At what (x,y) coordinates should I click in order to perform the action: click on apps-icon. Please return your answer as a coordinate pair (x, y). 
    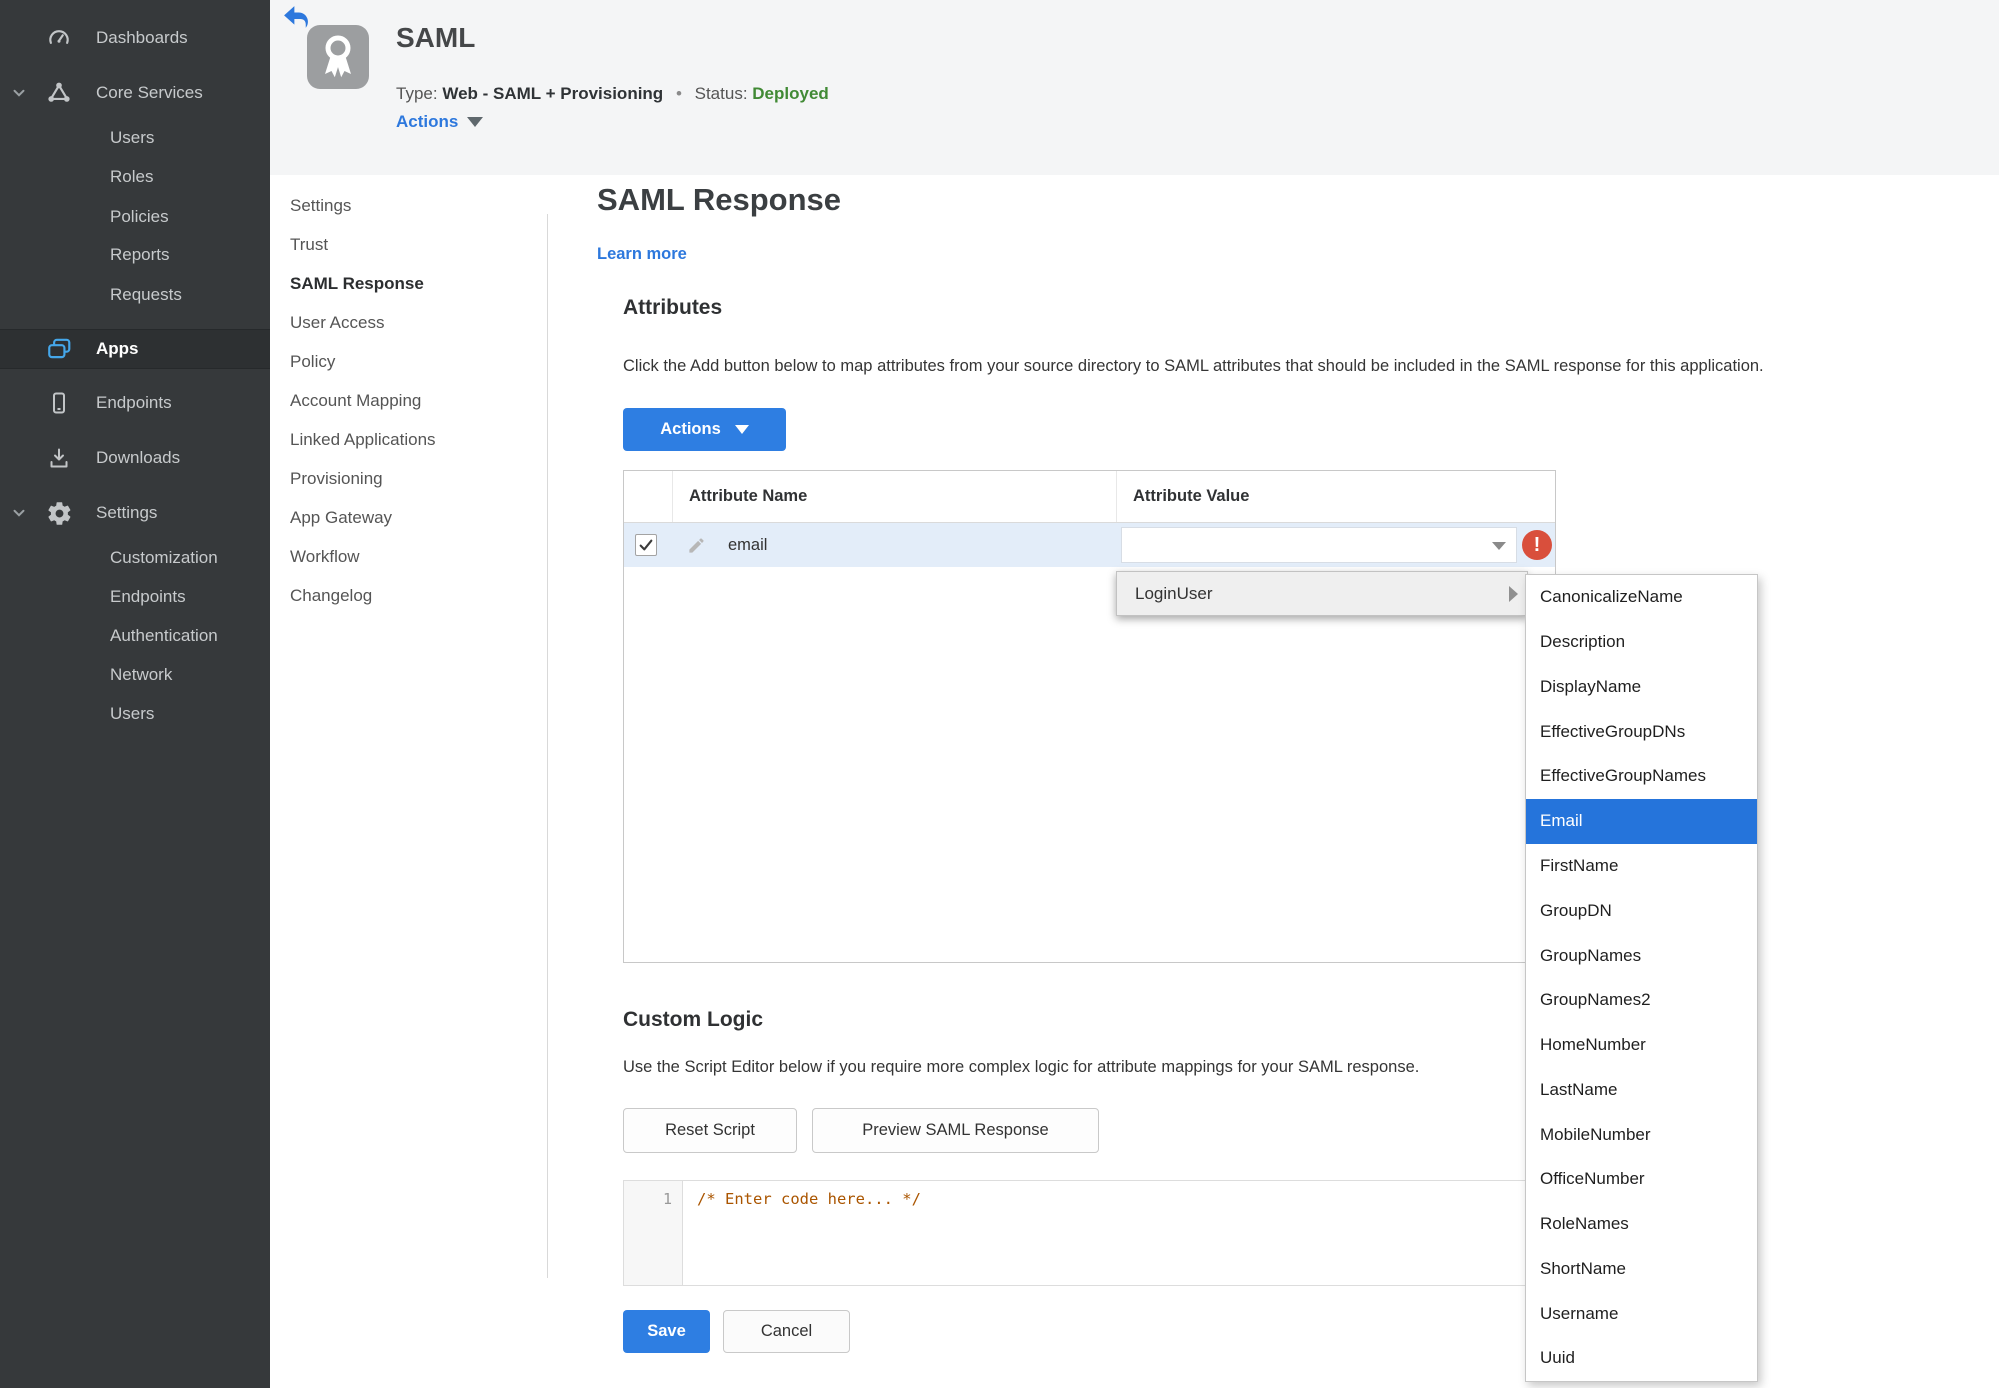
    Looking at the image, I should click on (59, 349).